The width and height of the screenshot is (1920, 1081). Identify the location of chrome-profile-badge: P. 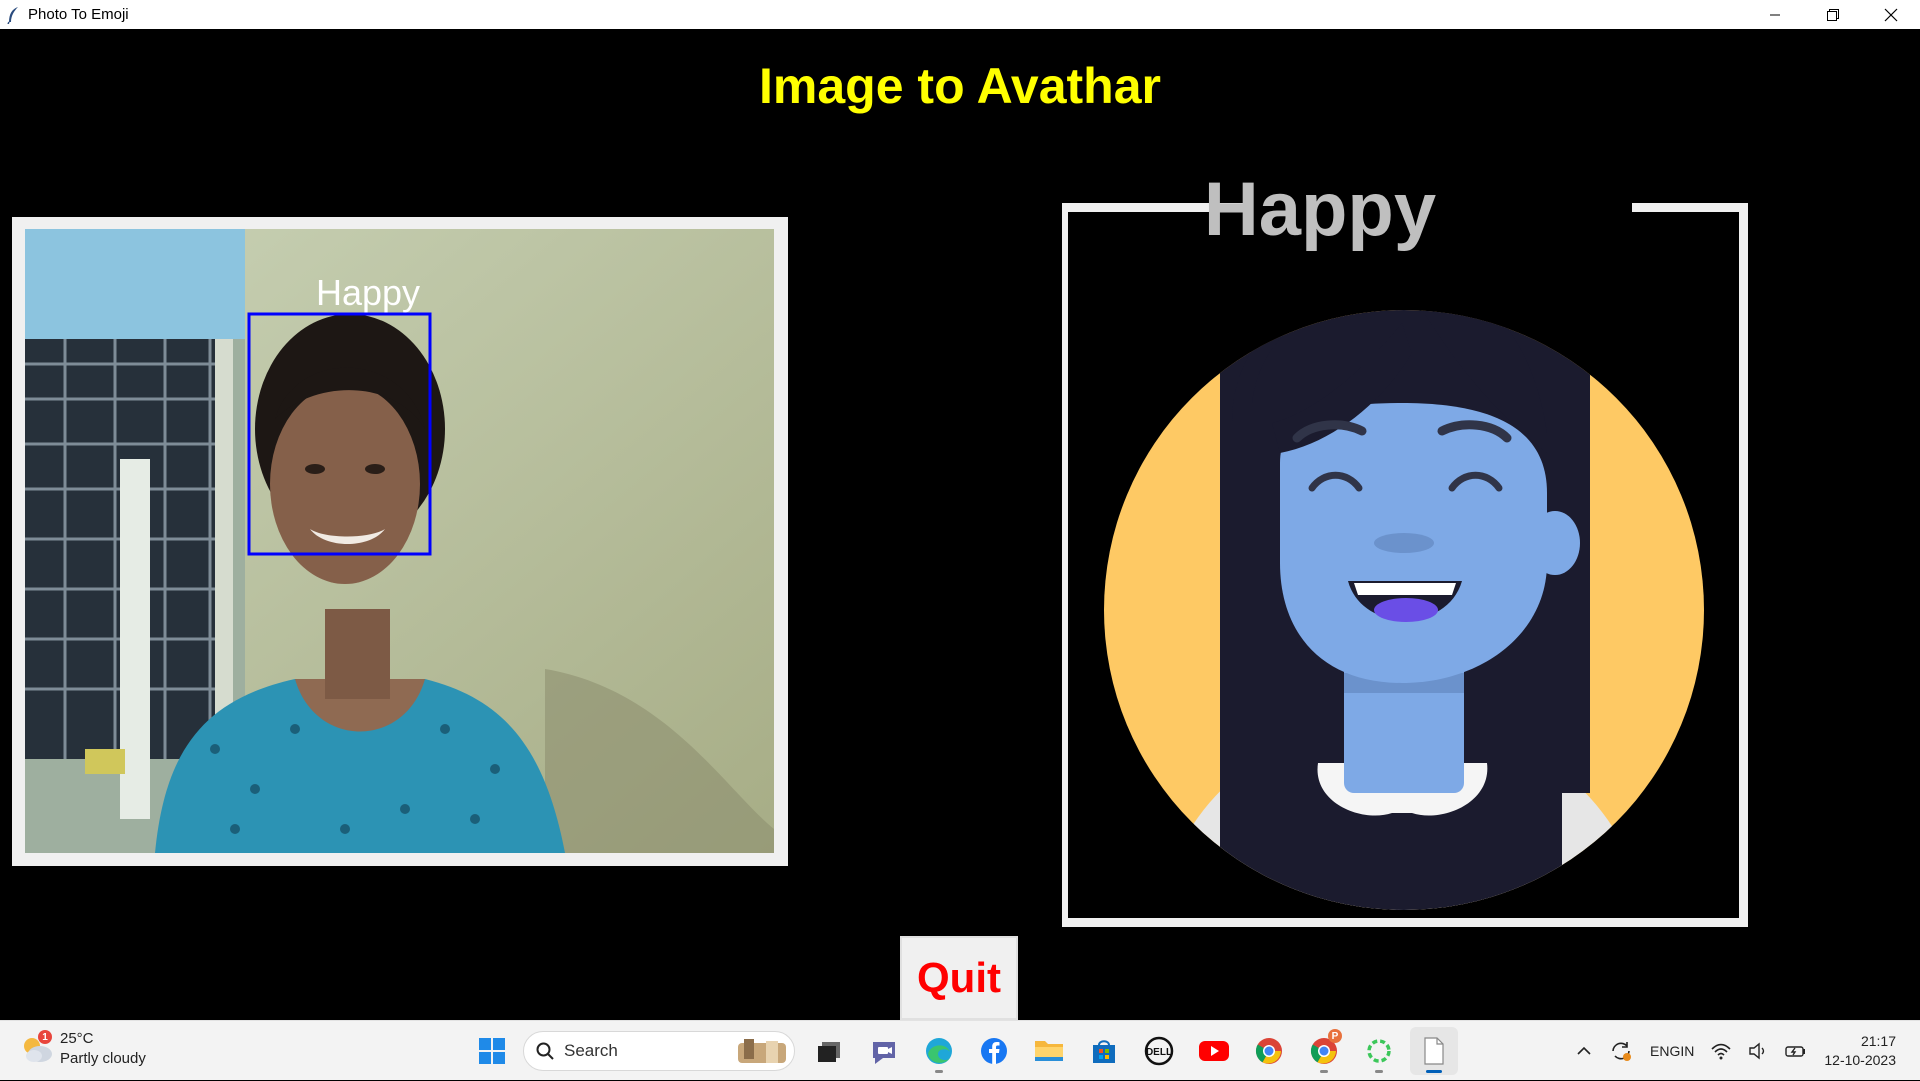
(1335, 1036).